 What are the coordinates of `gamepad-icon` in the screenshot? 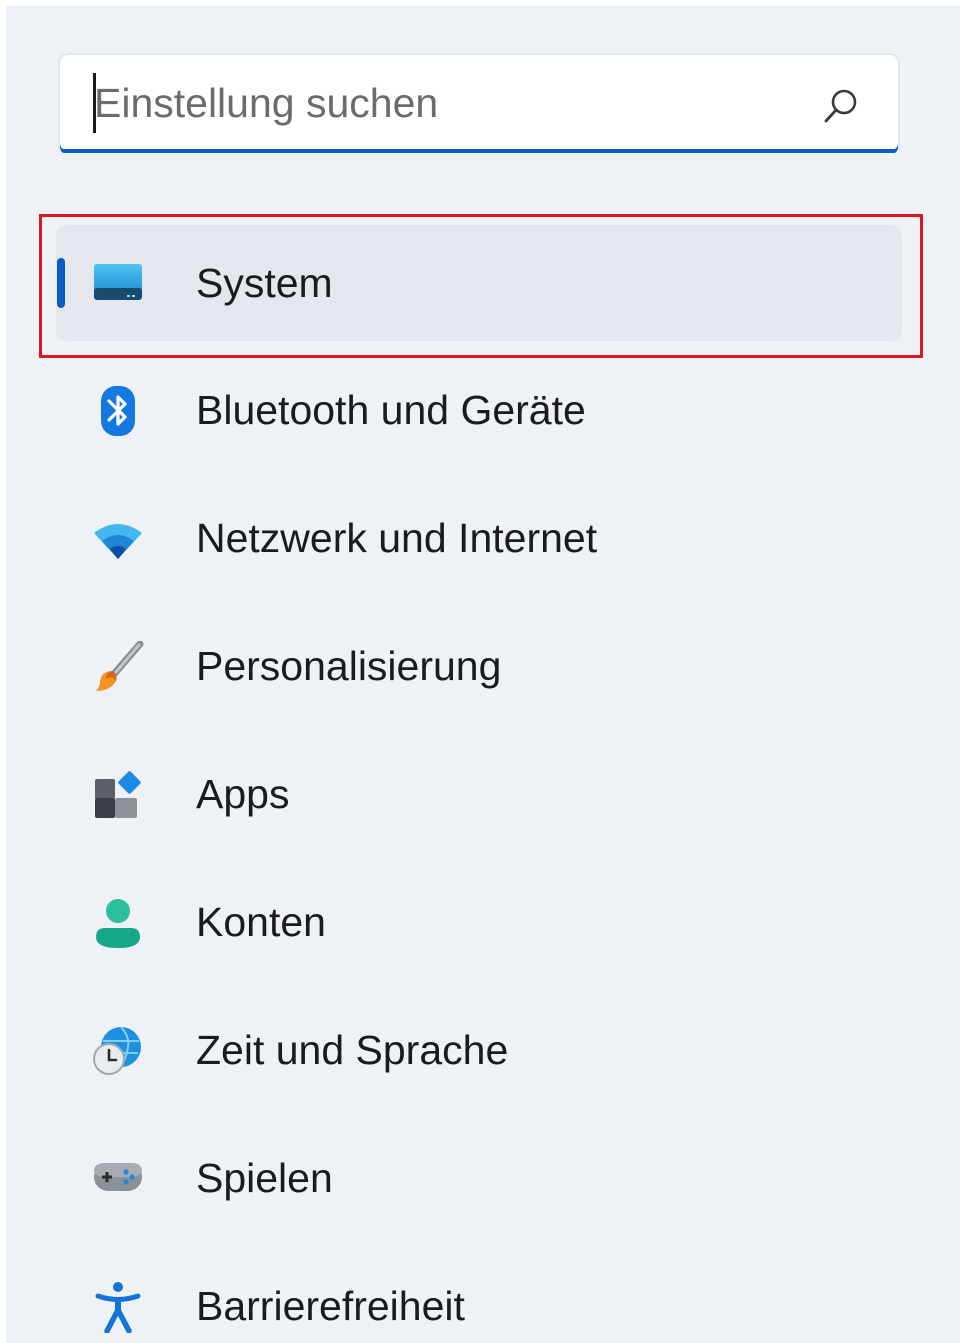 It's located at (118, 1177).